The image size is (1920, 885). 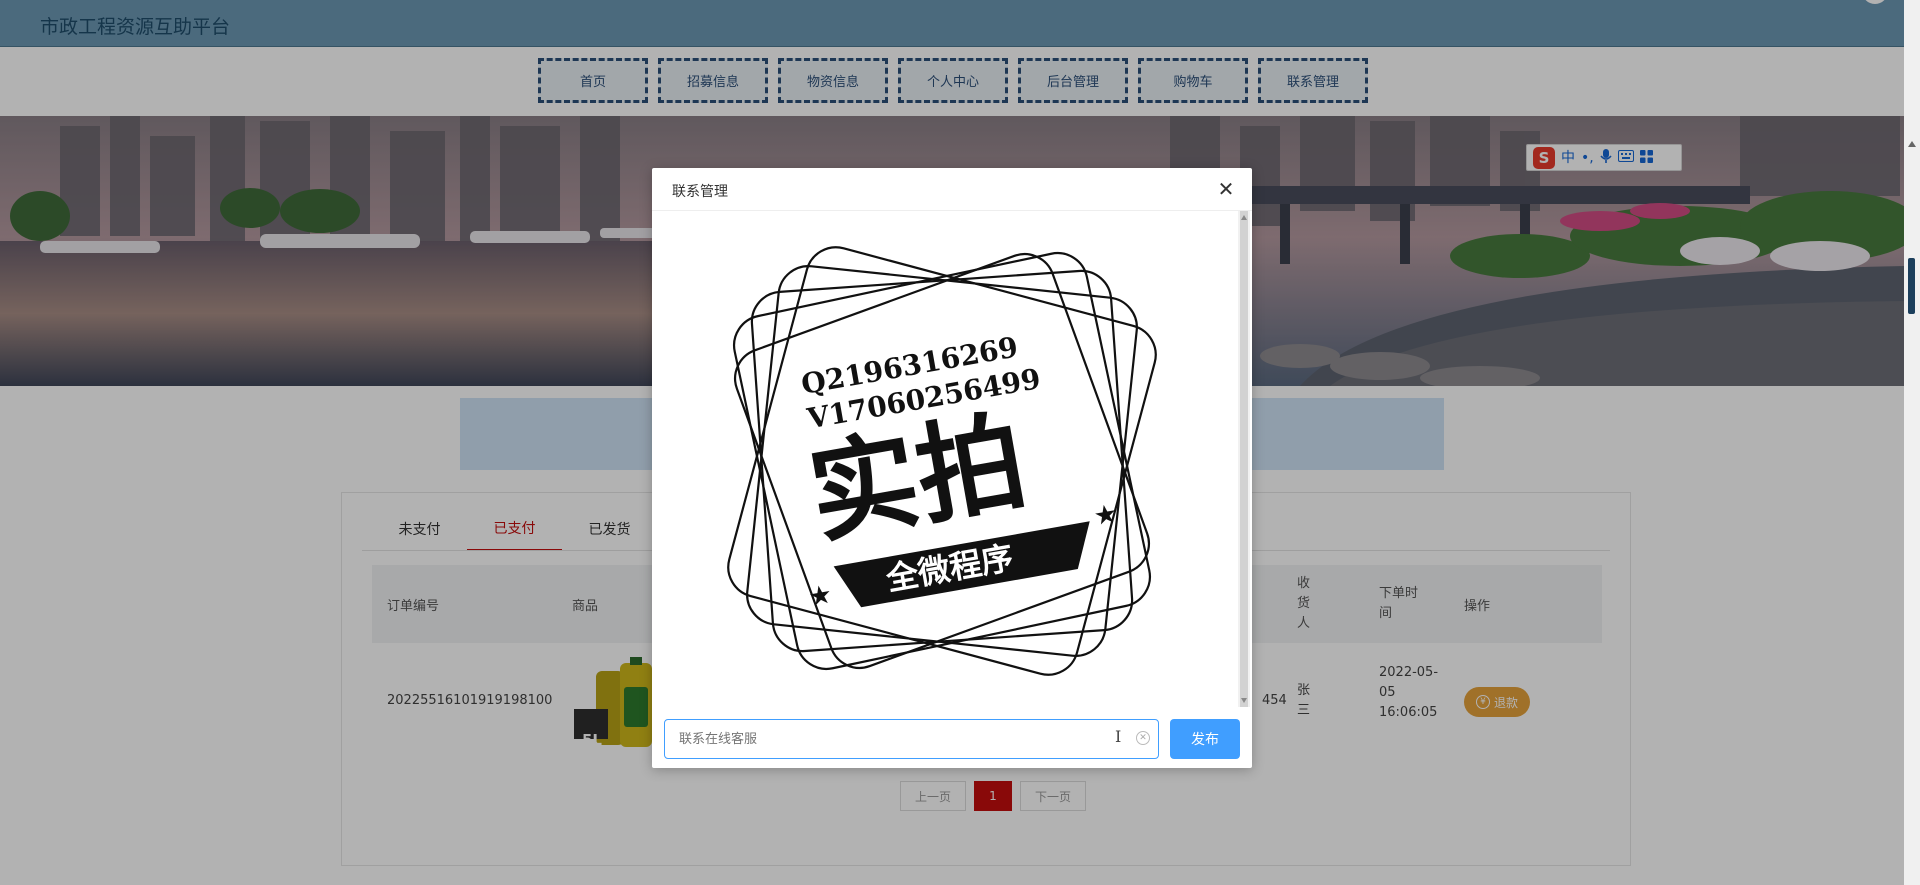 I want to click on scroll-up-arrow-icon, so click(x=1912, y=144).